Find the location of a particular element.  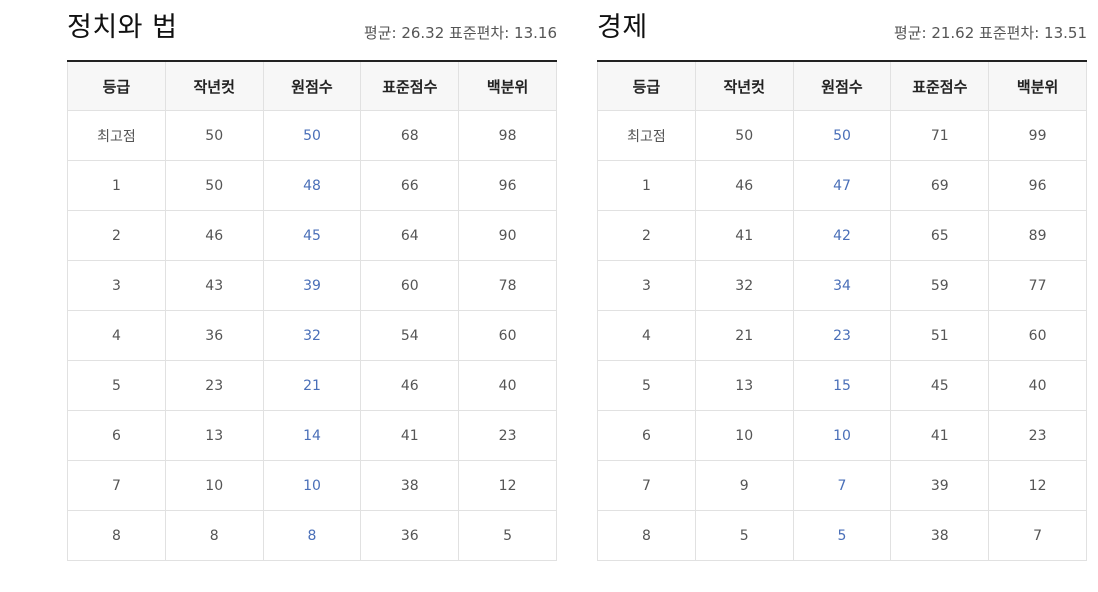

cell-standard-score: 54 is located at coordinates (410, 335).